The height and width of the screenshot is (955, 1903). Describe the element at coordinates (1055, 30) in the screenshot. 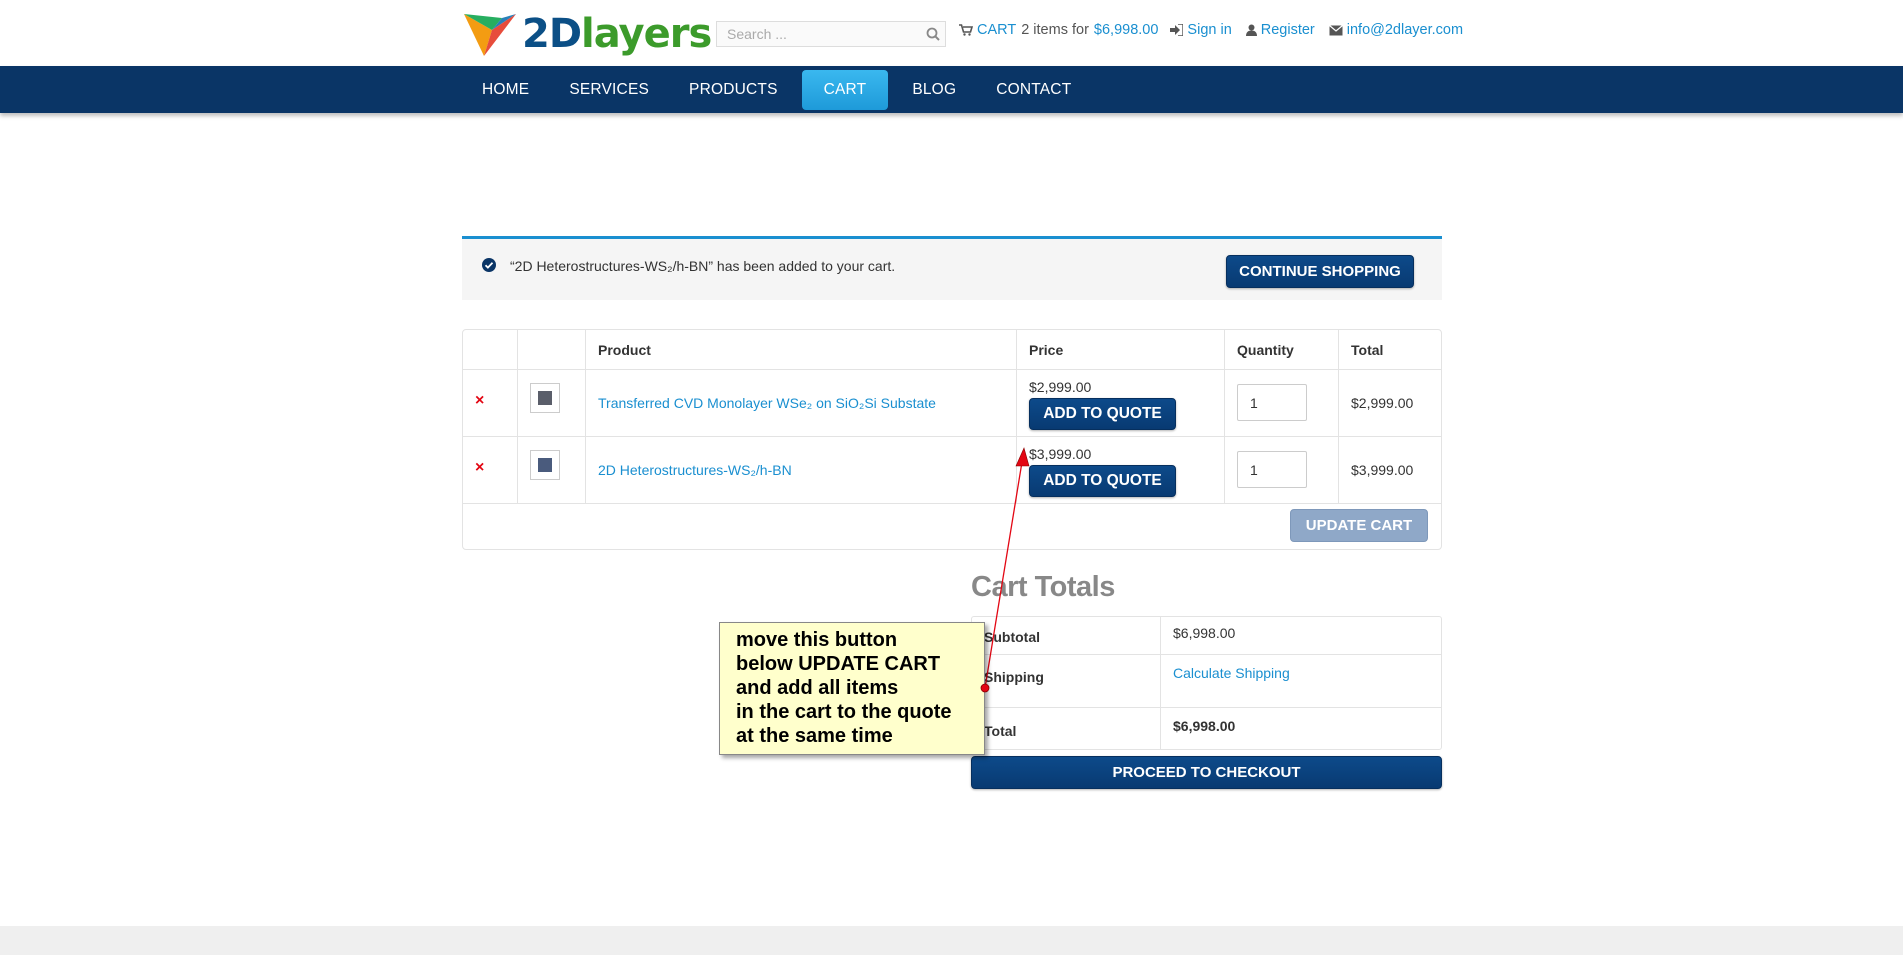

I see `cart-summary: 2 items for` at that location.